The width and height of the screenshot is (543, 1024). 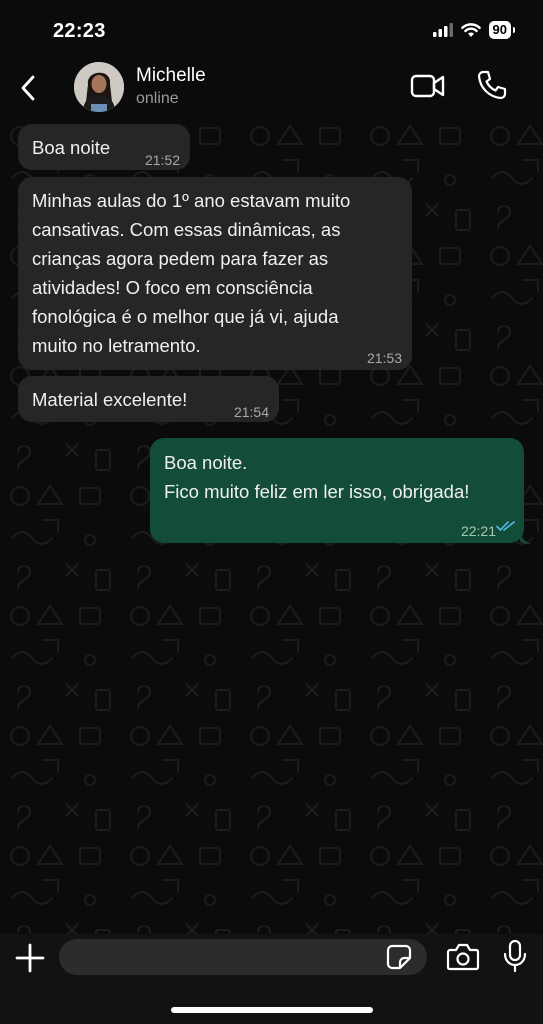 I want to click on sticker-icon, so click(x=399, y=957).